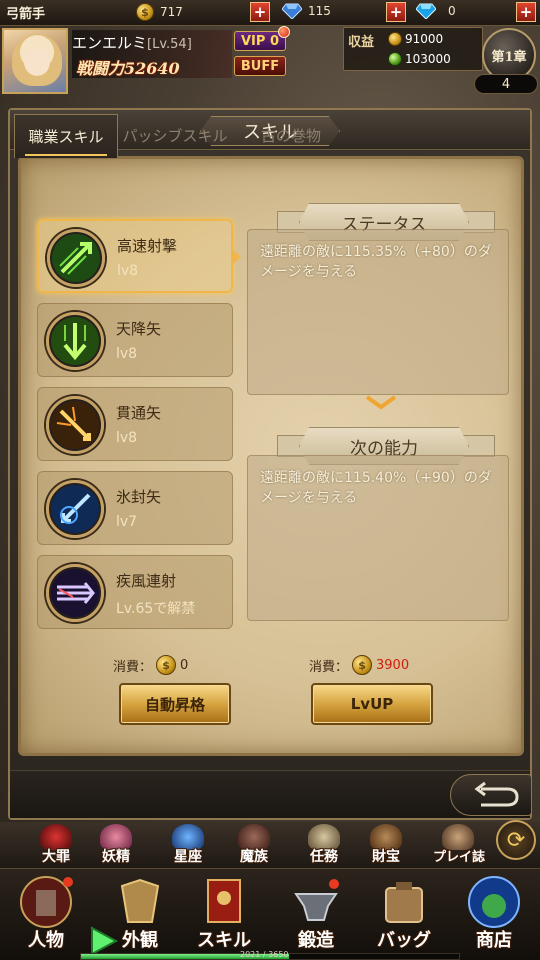 The width and height of the screenshot is (540, 960). I want to click on add-gold-button: +, so click(260, 12).